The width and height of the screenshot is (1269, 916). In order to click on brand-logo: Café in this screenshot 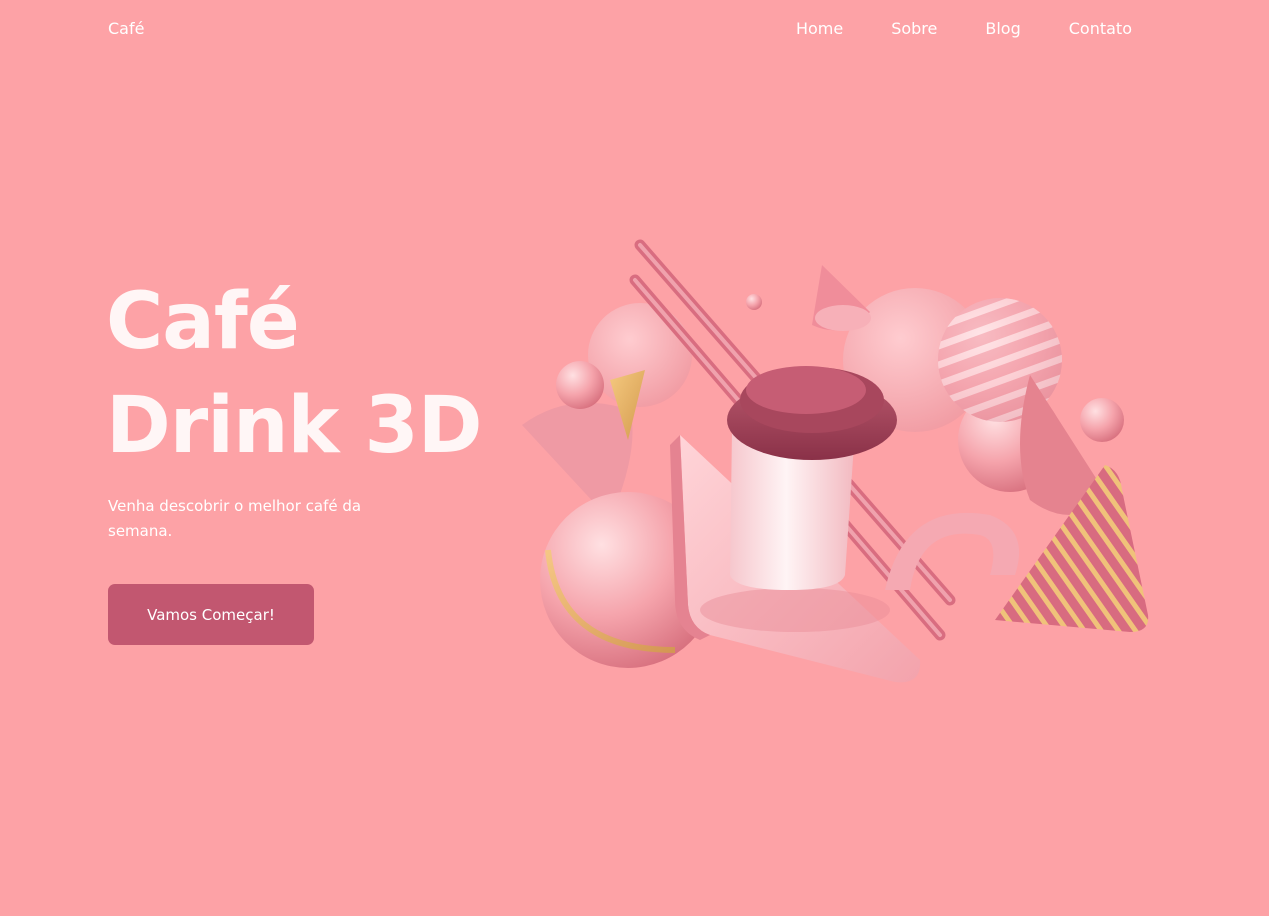, I will do `click(126, 29)`.